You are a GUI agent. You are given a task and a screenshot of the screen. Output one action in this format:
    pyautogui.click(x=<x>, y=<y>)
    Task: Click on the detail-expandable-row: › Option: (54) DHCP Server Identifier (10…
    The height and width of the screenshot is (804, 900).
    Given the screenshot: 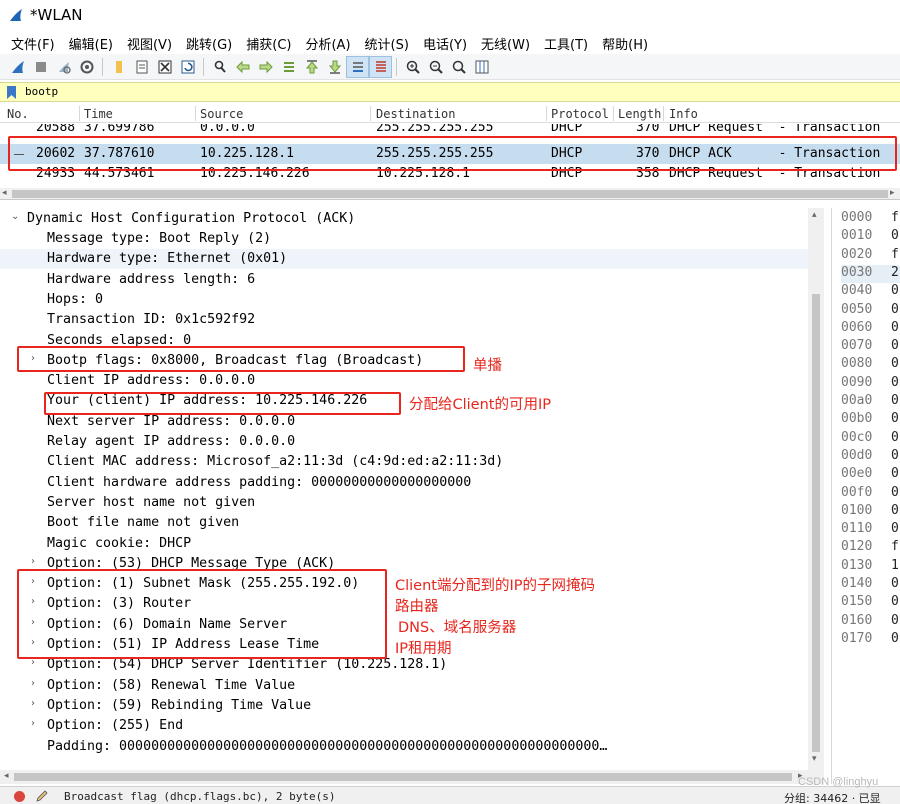 What is the action you would take?
    pyautogui.click(x=404, y=665)
    